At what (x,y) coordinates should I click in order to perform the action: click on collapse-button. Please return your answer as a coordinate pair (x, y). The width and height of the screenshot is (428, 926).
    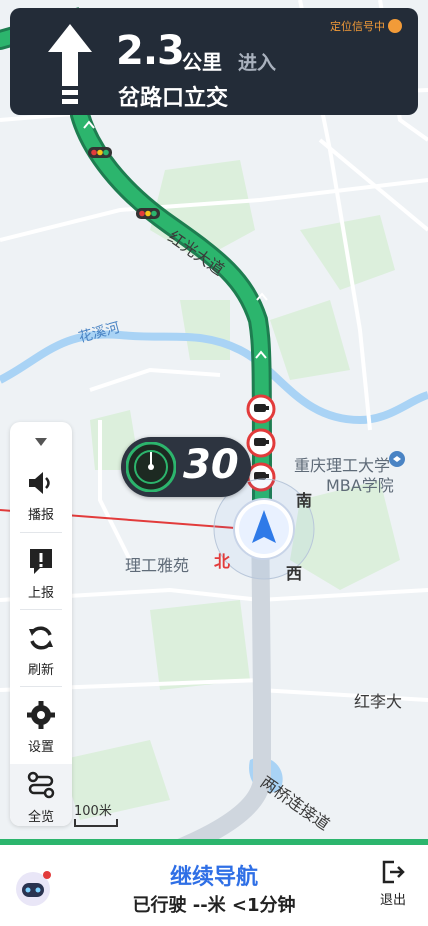
    Looking at the image, I should click on (41, 441).